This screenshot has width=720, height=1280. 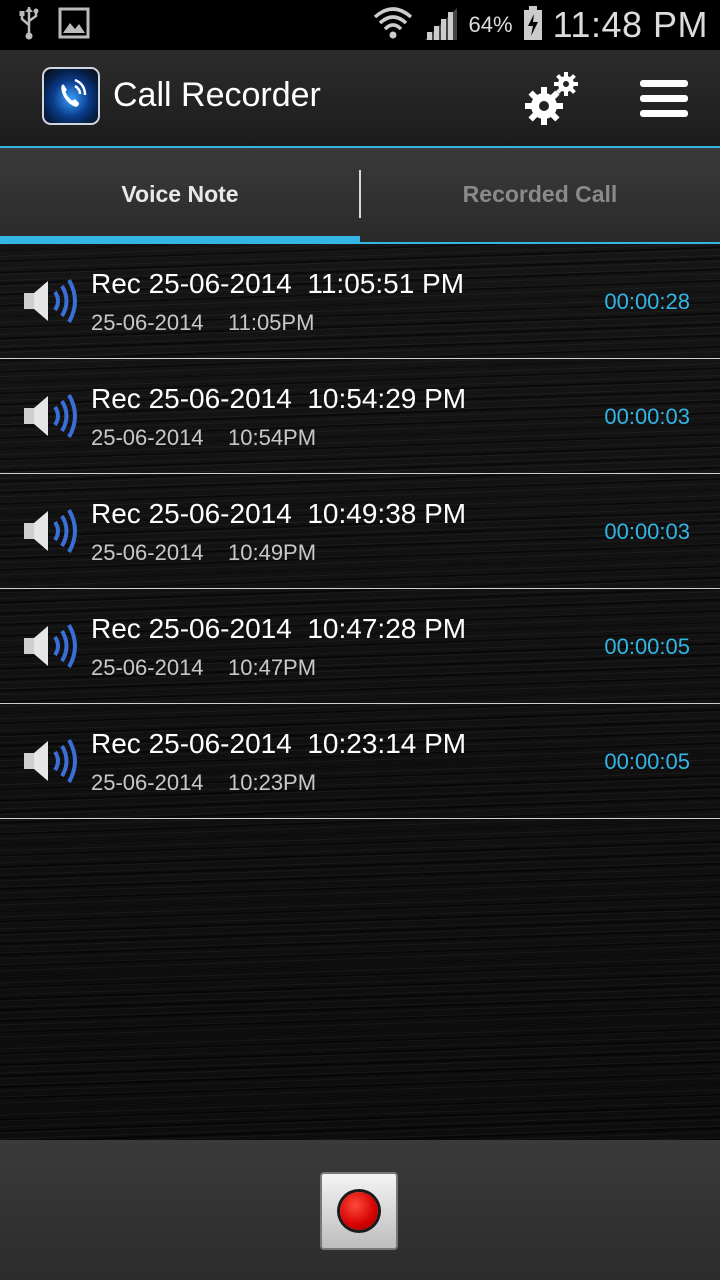 What do you see at coordinates (271, 322) in the screenshot?
I see `recording-time: 11:05PM` at bounding box center [271, 322].